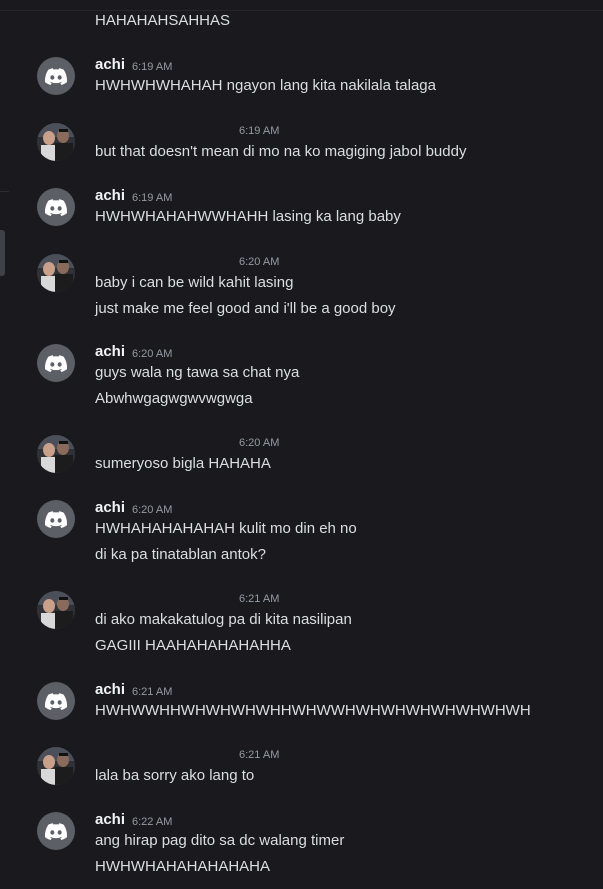 This screenshot has width=603, height=889. What do you see at coordinates (163, 20) in the screenshot?
I see `message-text: HAHAHAHSAHHAS` at bounding box center [163, 20].